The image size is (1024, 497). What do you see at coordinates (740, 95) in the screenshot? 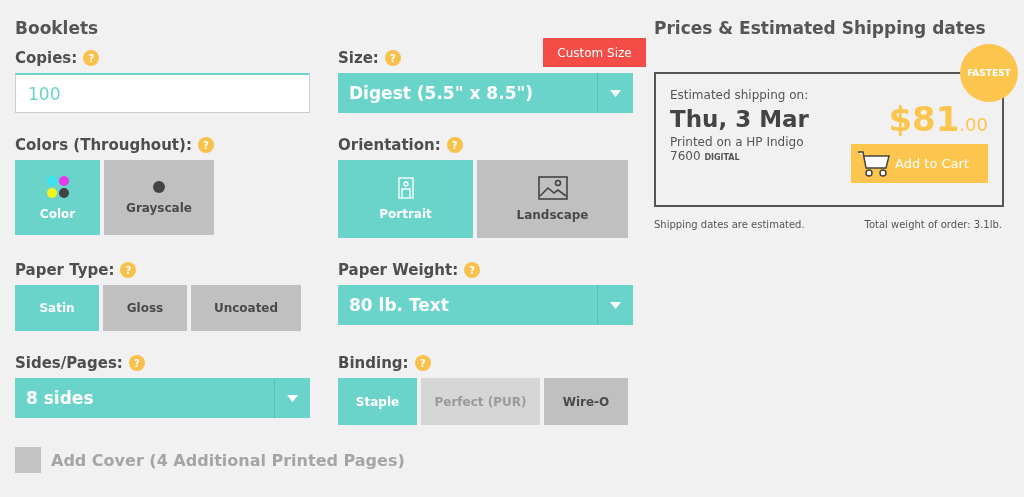
I see `shipping-label: Estimated shipping on:` at bounding box center [740, 95].